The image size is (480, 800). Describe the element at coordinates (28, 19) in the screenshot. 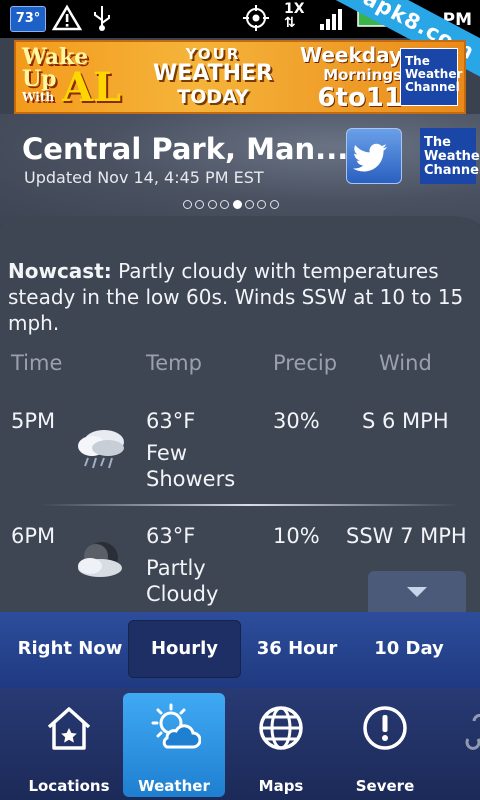

I see `temperature-badge: 73°` at that location.